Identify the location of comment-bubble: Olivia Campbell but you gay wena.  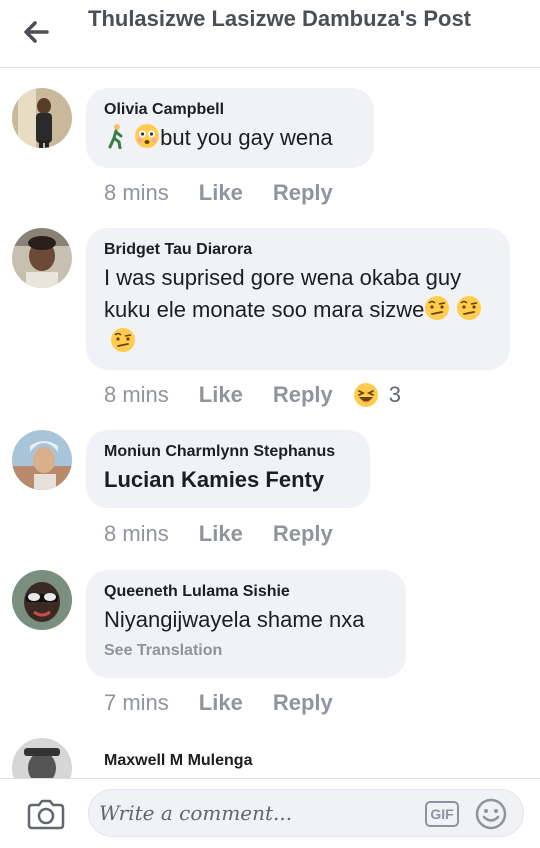
(230, 128).